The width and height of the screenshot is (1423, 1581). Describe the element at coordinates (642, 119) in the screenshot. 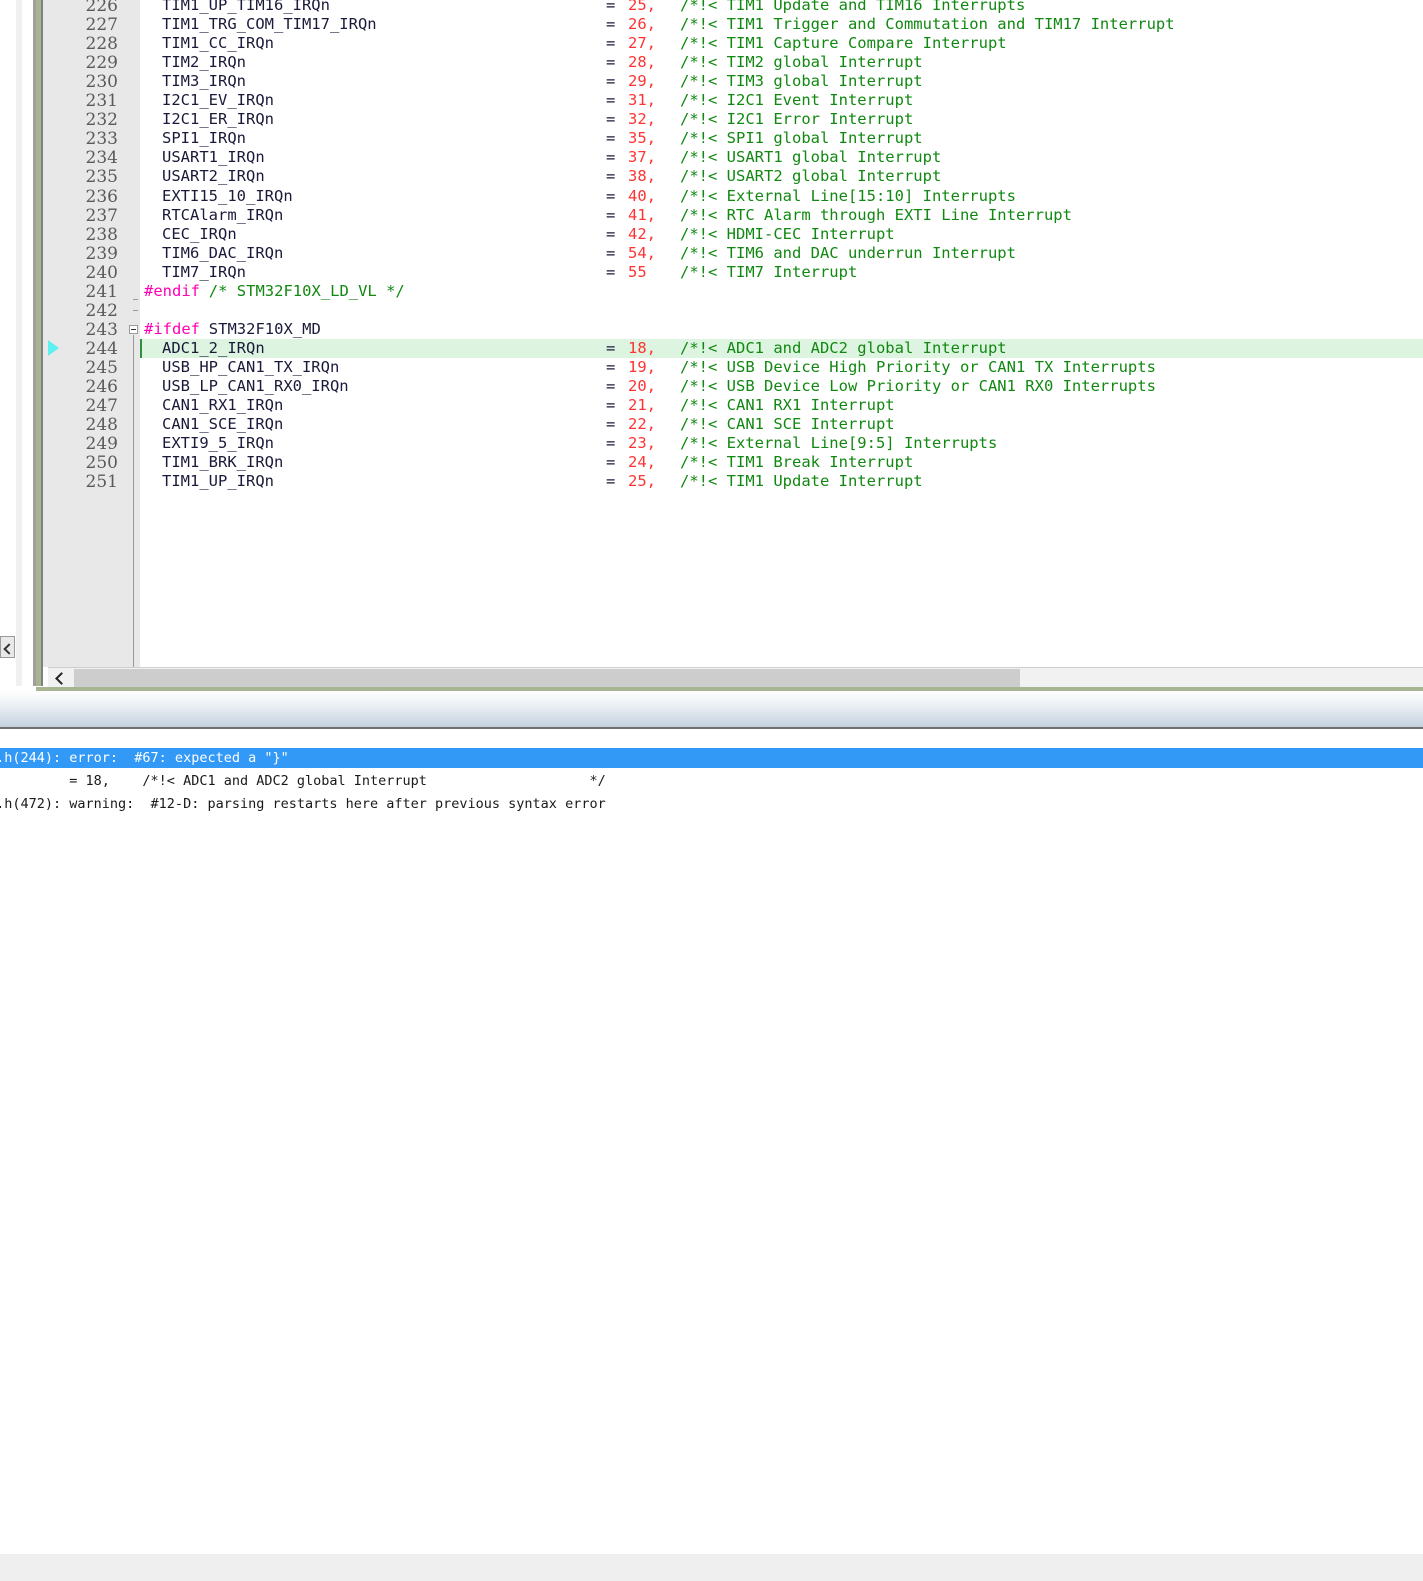

I see `enum-value: 32,` at that location.